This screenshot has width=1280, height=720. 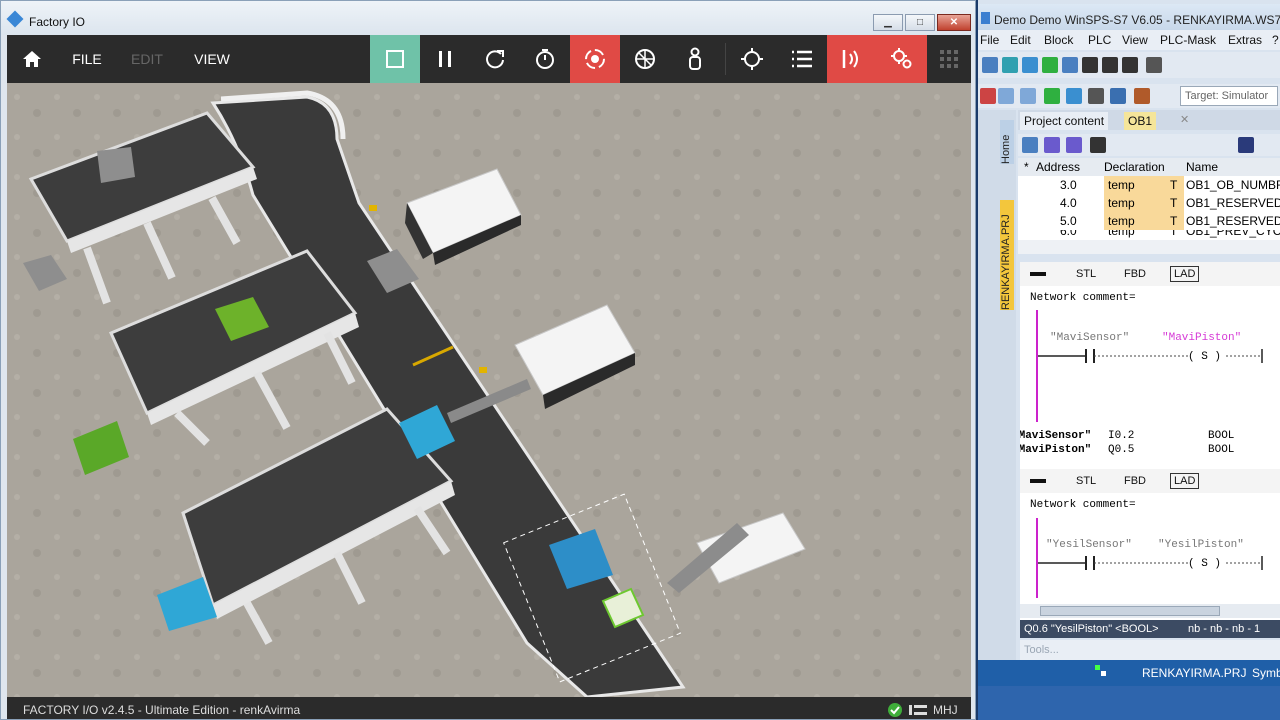 I want to click on winsps-toolbar-2: Target: Simulator, so click(x=1129, y=96).